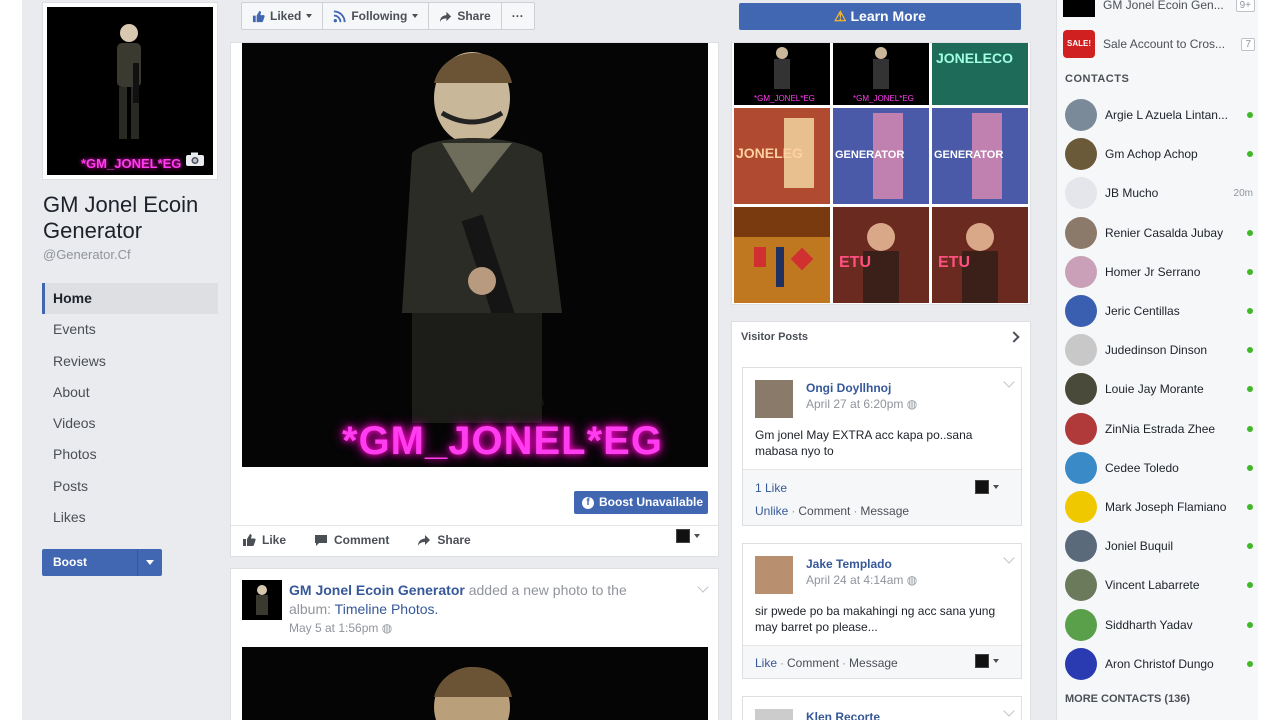  Describe the element at coordinates (286, 16) in the screenshot. I see `liked-label: Liked` at that location.